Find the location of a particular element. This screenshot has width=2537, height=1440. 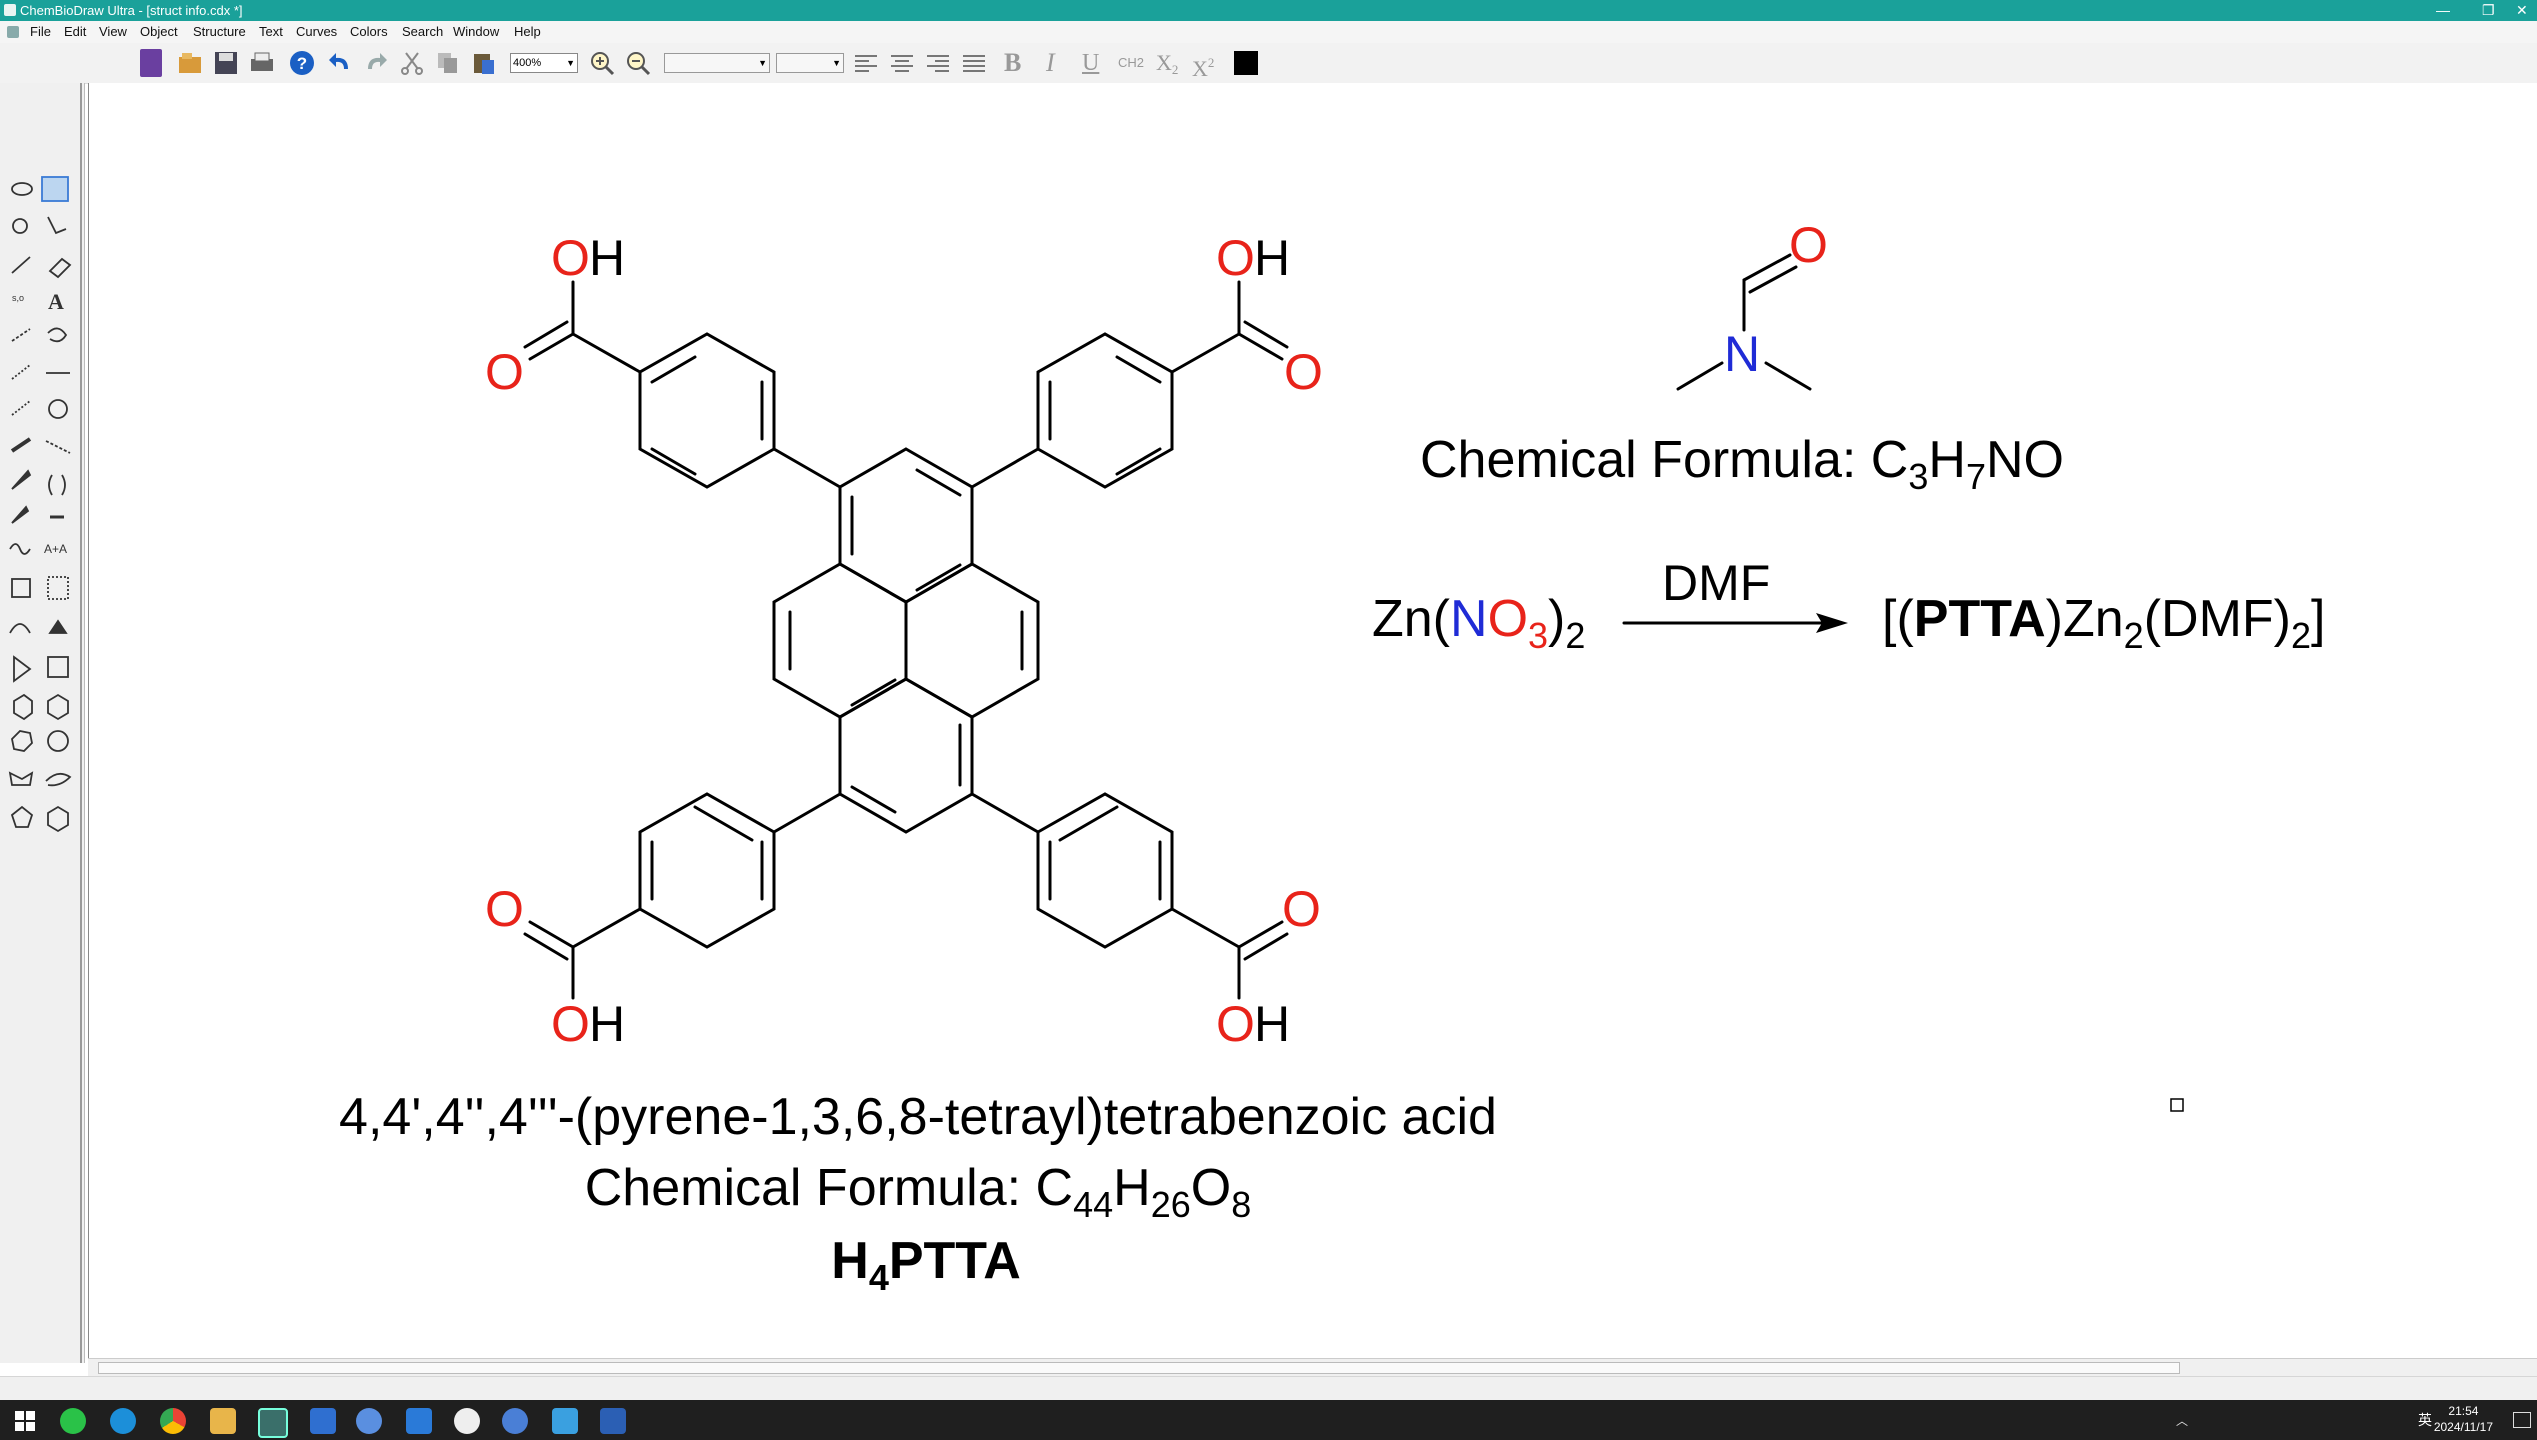

system-tray: ︿ is located at coordinates (2276, 1420).